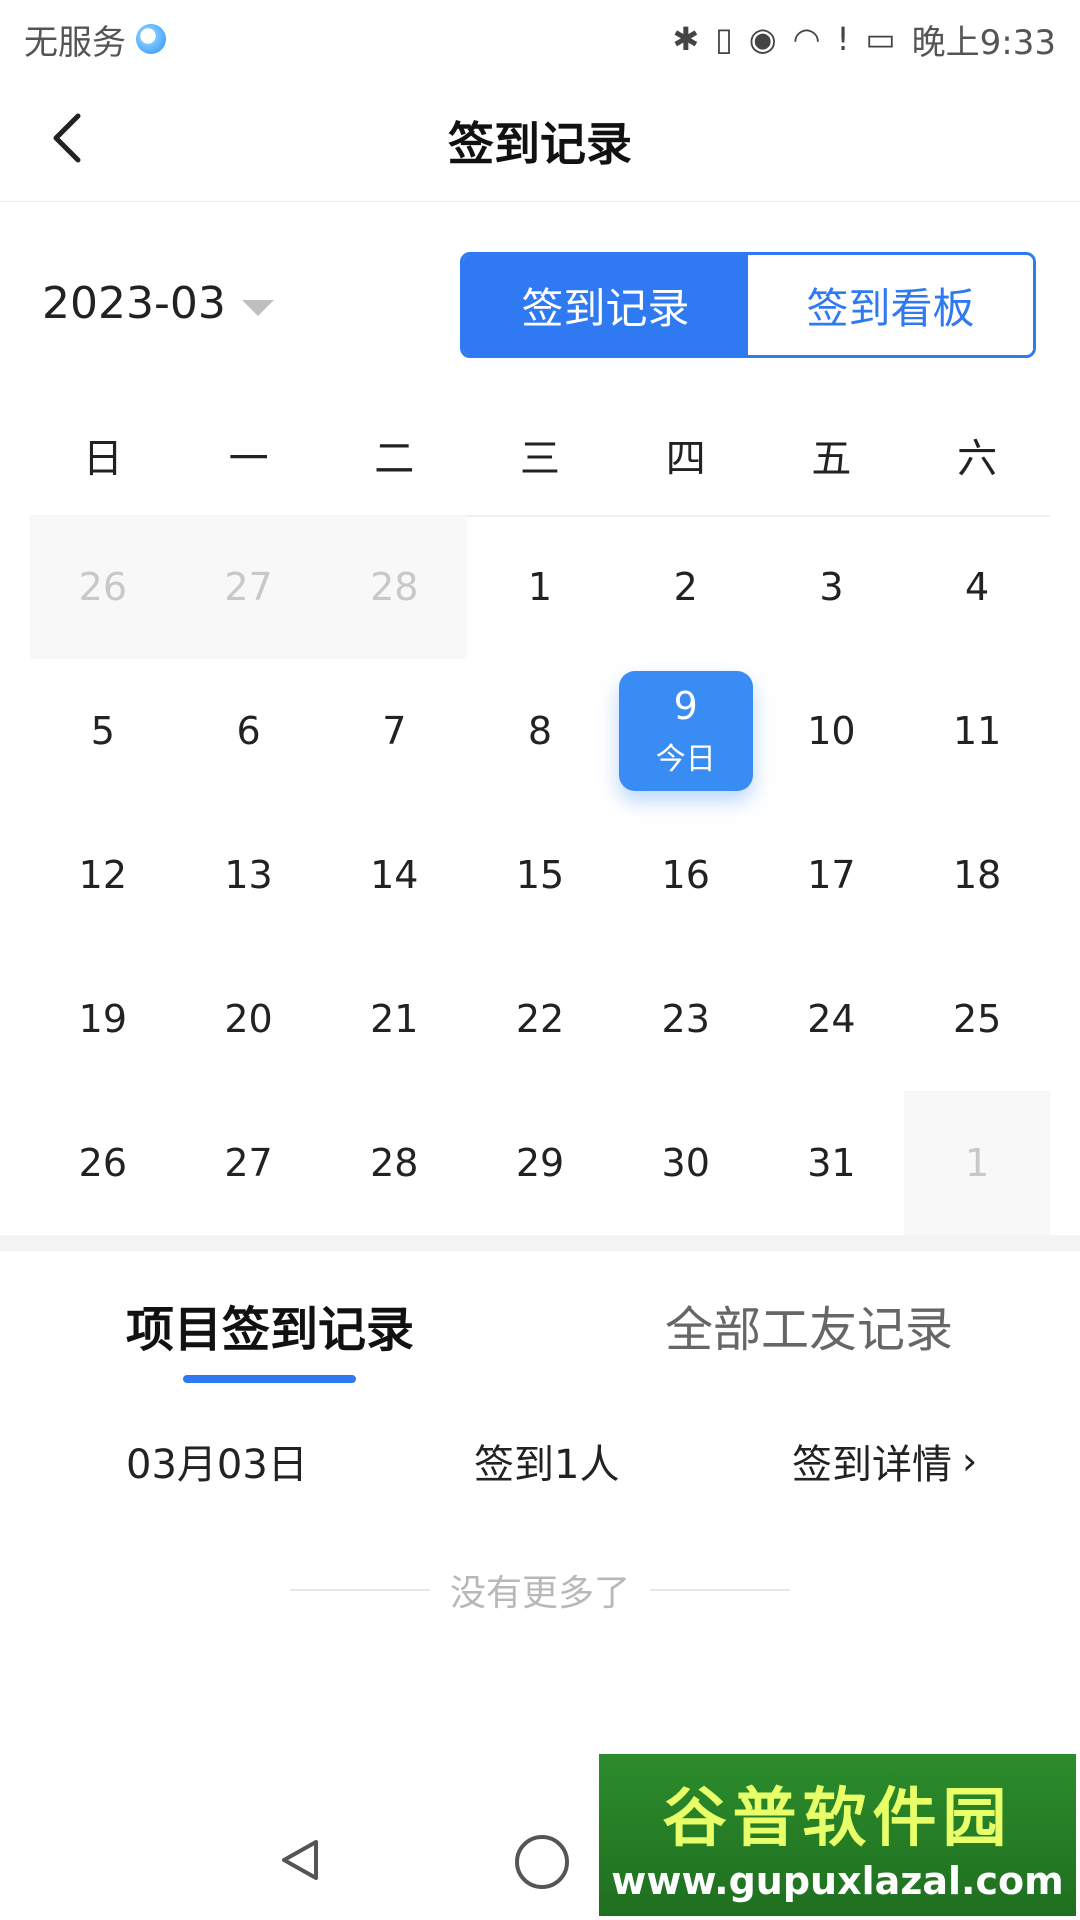 The width and height of the screenshot is (1080, 1920). Describe the element at coordinates (270, 1325) in the screenshot. I see `tab-project-records: 项目签到记录` at that location.